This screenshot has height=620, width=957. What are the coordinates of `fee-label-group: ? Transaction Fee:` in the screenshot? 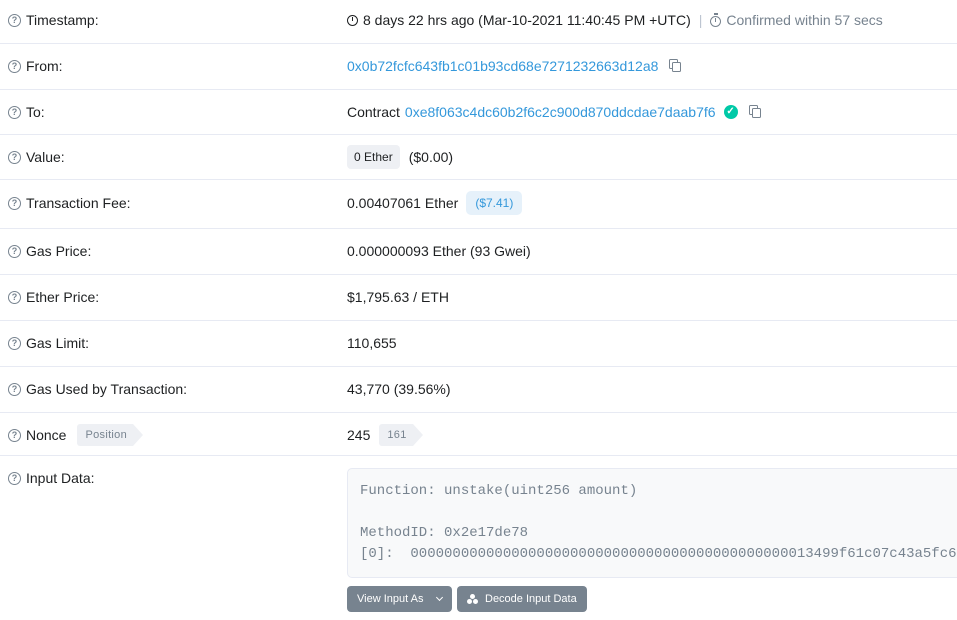 It's located at (69, 203).